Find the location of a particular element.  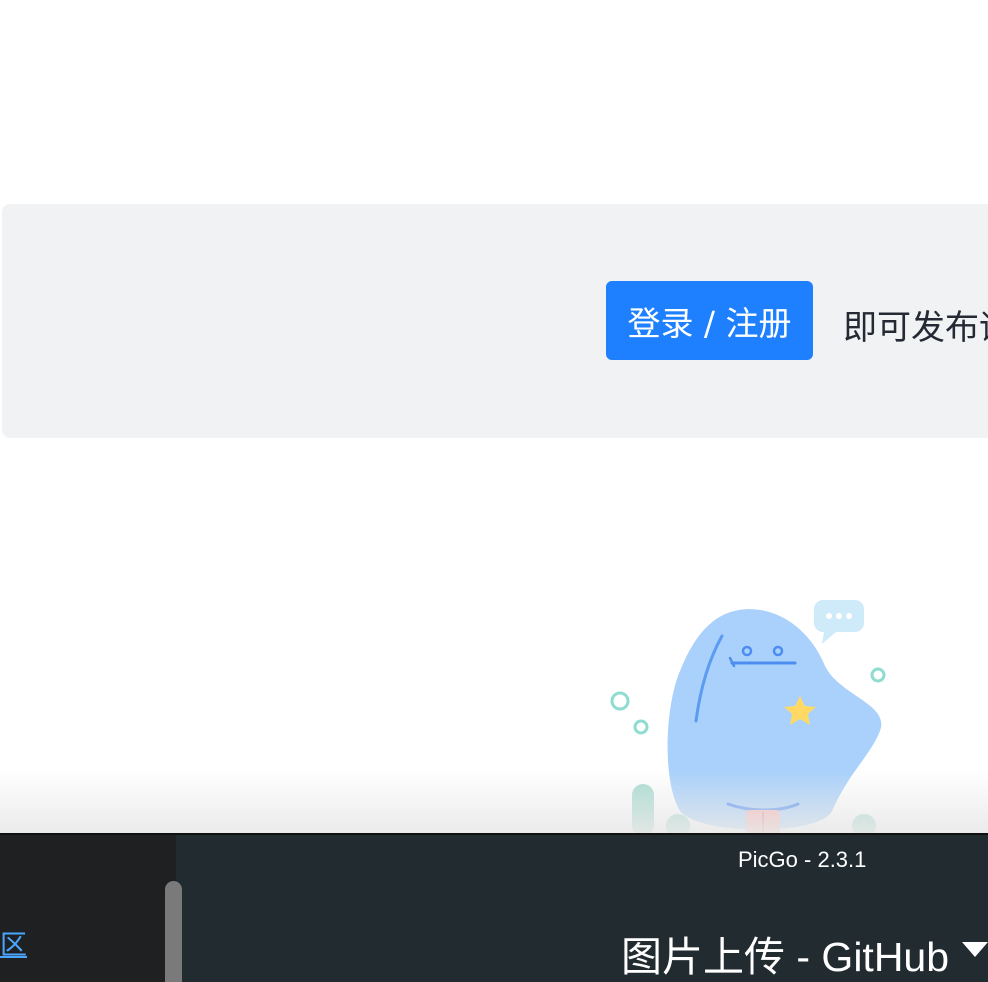

picgo-sidebar: 区 is located at coordinates (88, 908).